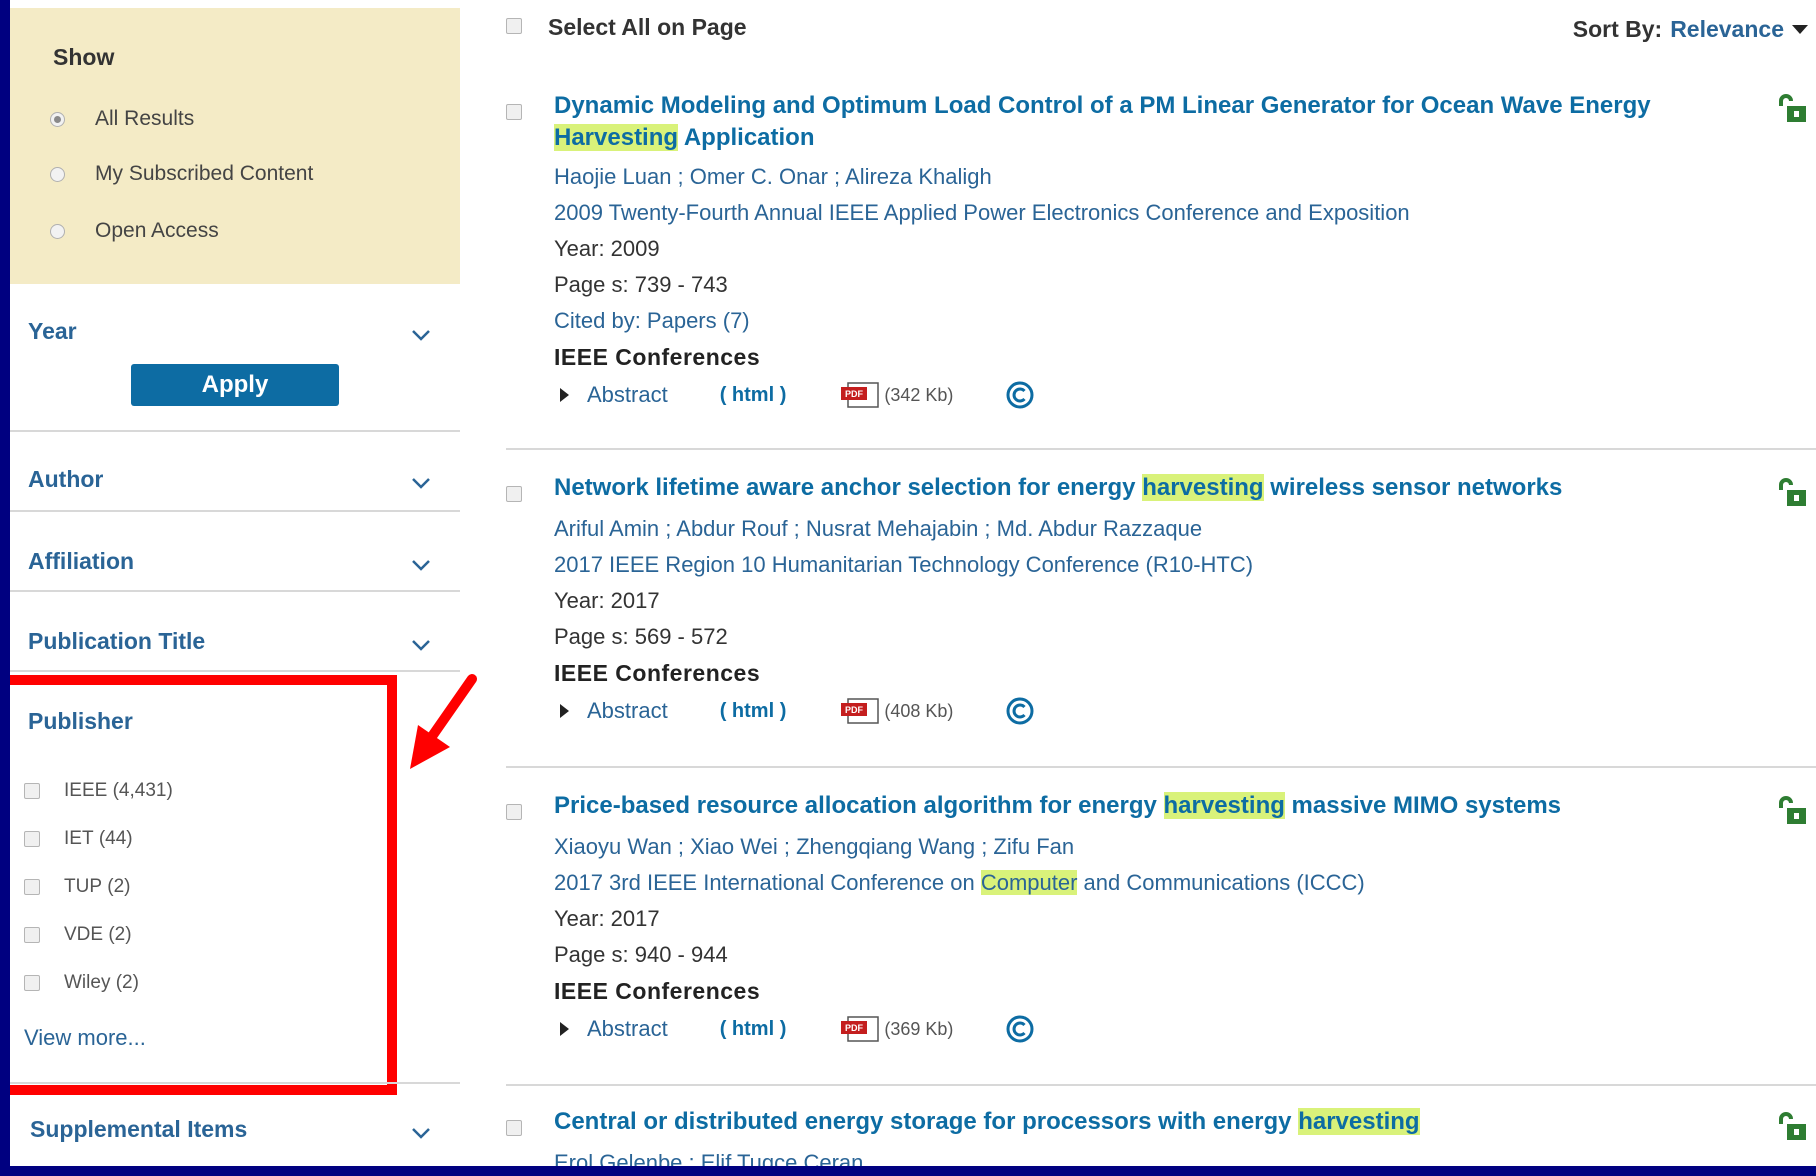 This screenshot has width=1816, height=1176. Describe the element at coordinates (641, 954) in the screenshot. I see `result-pages: Page s: 940 - 944` at that location.